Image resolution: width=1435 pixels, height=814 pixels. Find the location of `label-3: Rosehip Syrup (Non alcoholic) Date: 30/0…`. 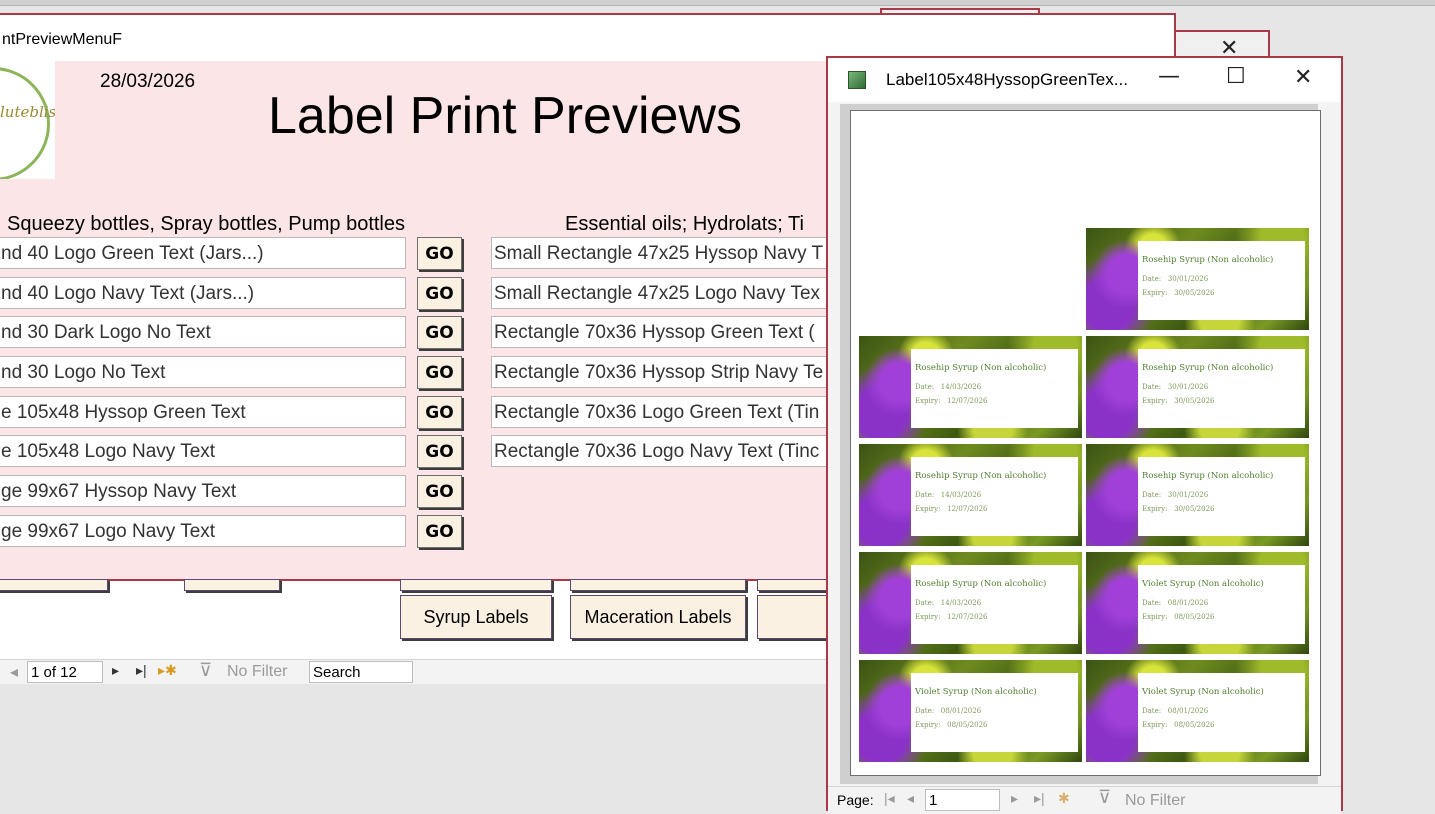

label-3: Rosehip Syrup (Non alcoholic) Date: 30/0… is located at coordinates (1197, 387).